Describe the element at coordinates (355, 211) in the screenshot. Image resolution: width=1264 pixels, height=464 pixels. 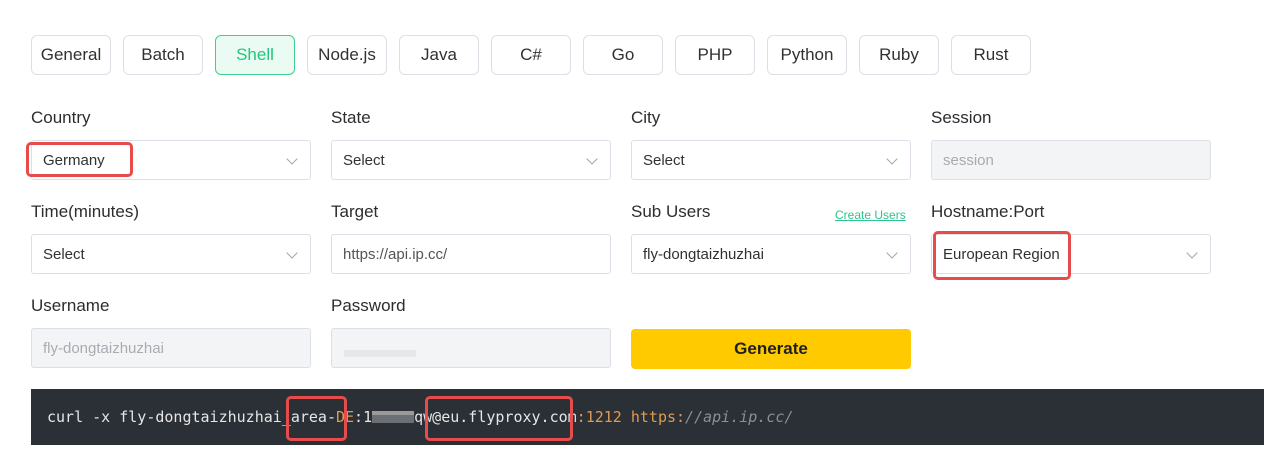
I see `target-label: Target` at that location.